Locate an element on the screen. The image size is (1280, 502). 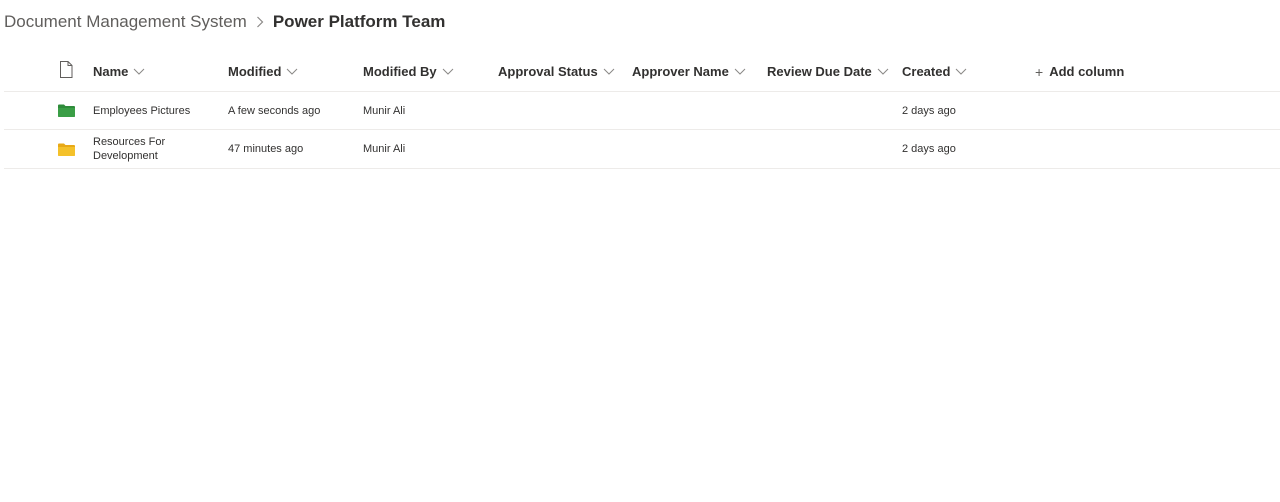
breadcrumb-parent-link: Document Management System is located at coordinates (125, 22).